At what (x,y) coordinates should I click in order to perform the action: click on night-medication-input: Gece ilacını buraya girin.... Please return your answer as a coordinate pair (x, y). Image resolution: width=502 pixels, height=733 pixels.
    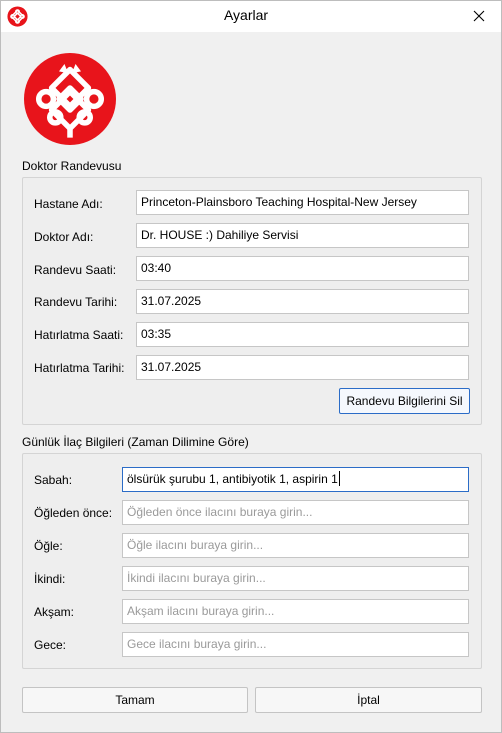
    Looking at the image, I should click on (295, 644).